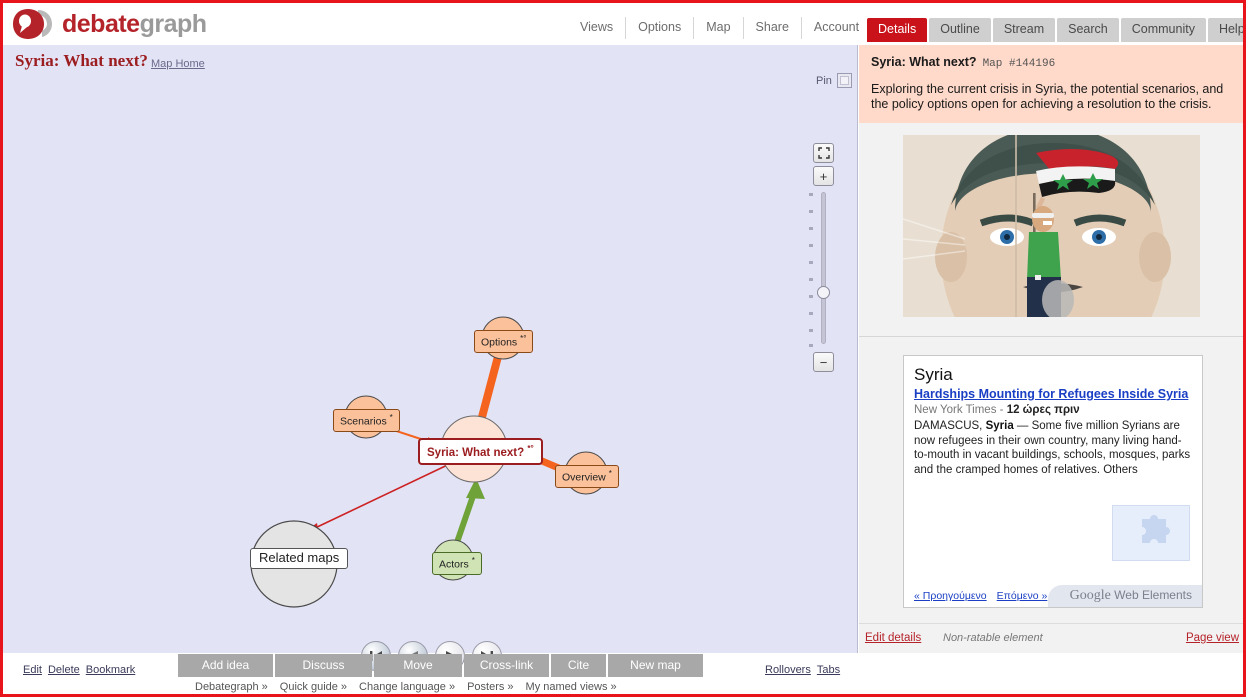 This screenshot has width=1246, height=697. I want to click on edge-actors-center, so click(468, 515).